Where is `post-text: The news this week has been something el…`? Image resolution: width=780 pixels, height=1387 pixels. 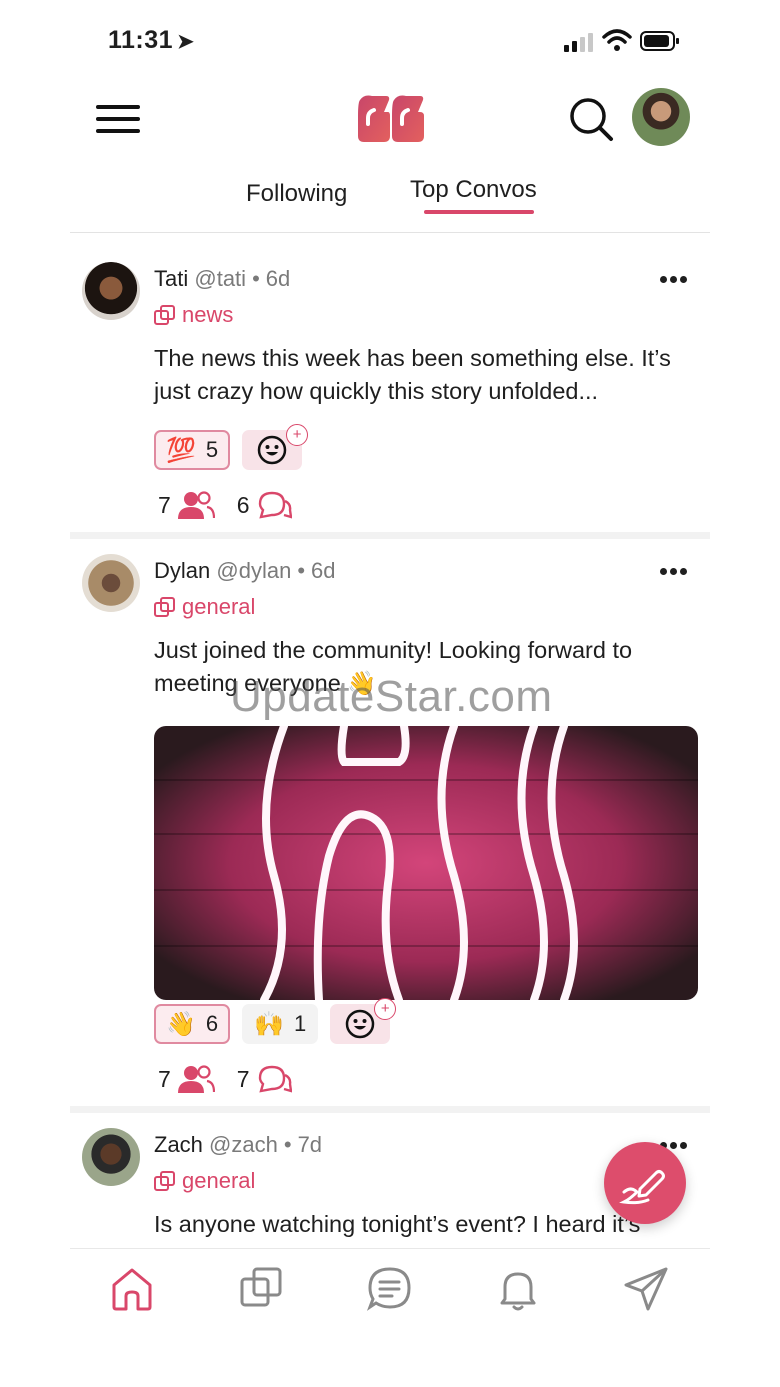
post-text: The news this week has been something el… is located at coordinates (412, 374).